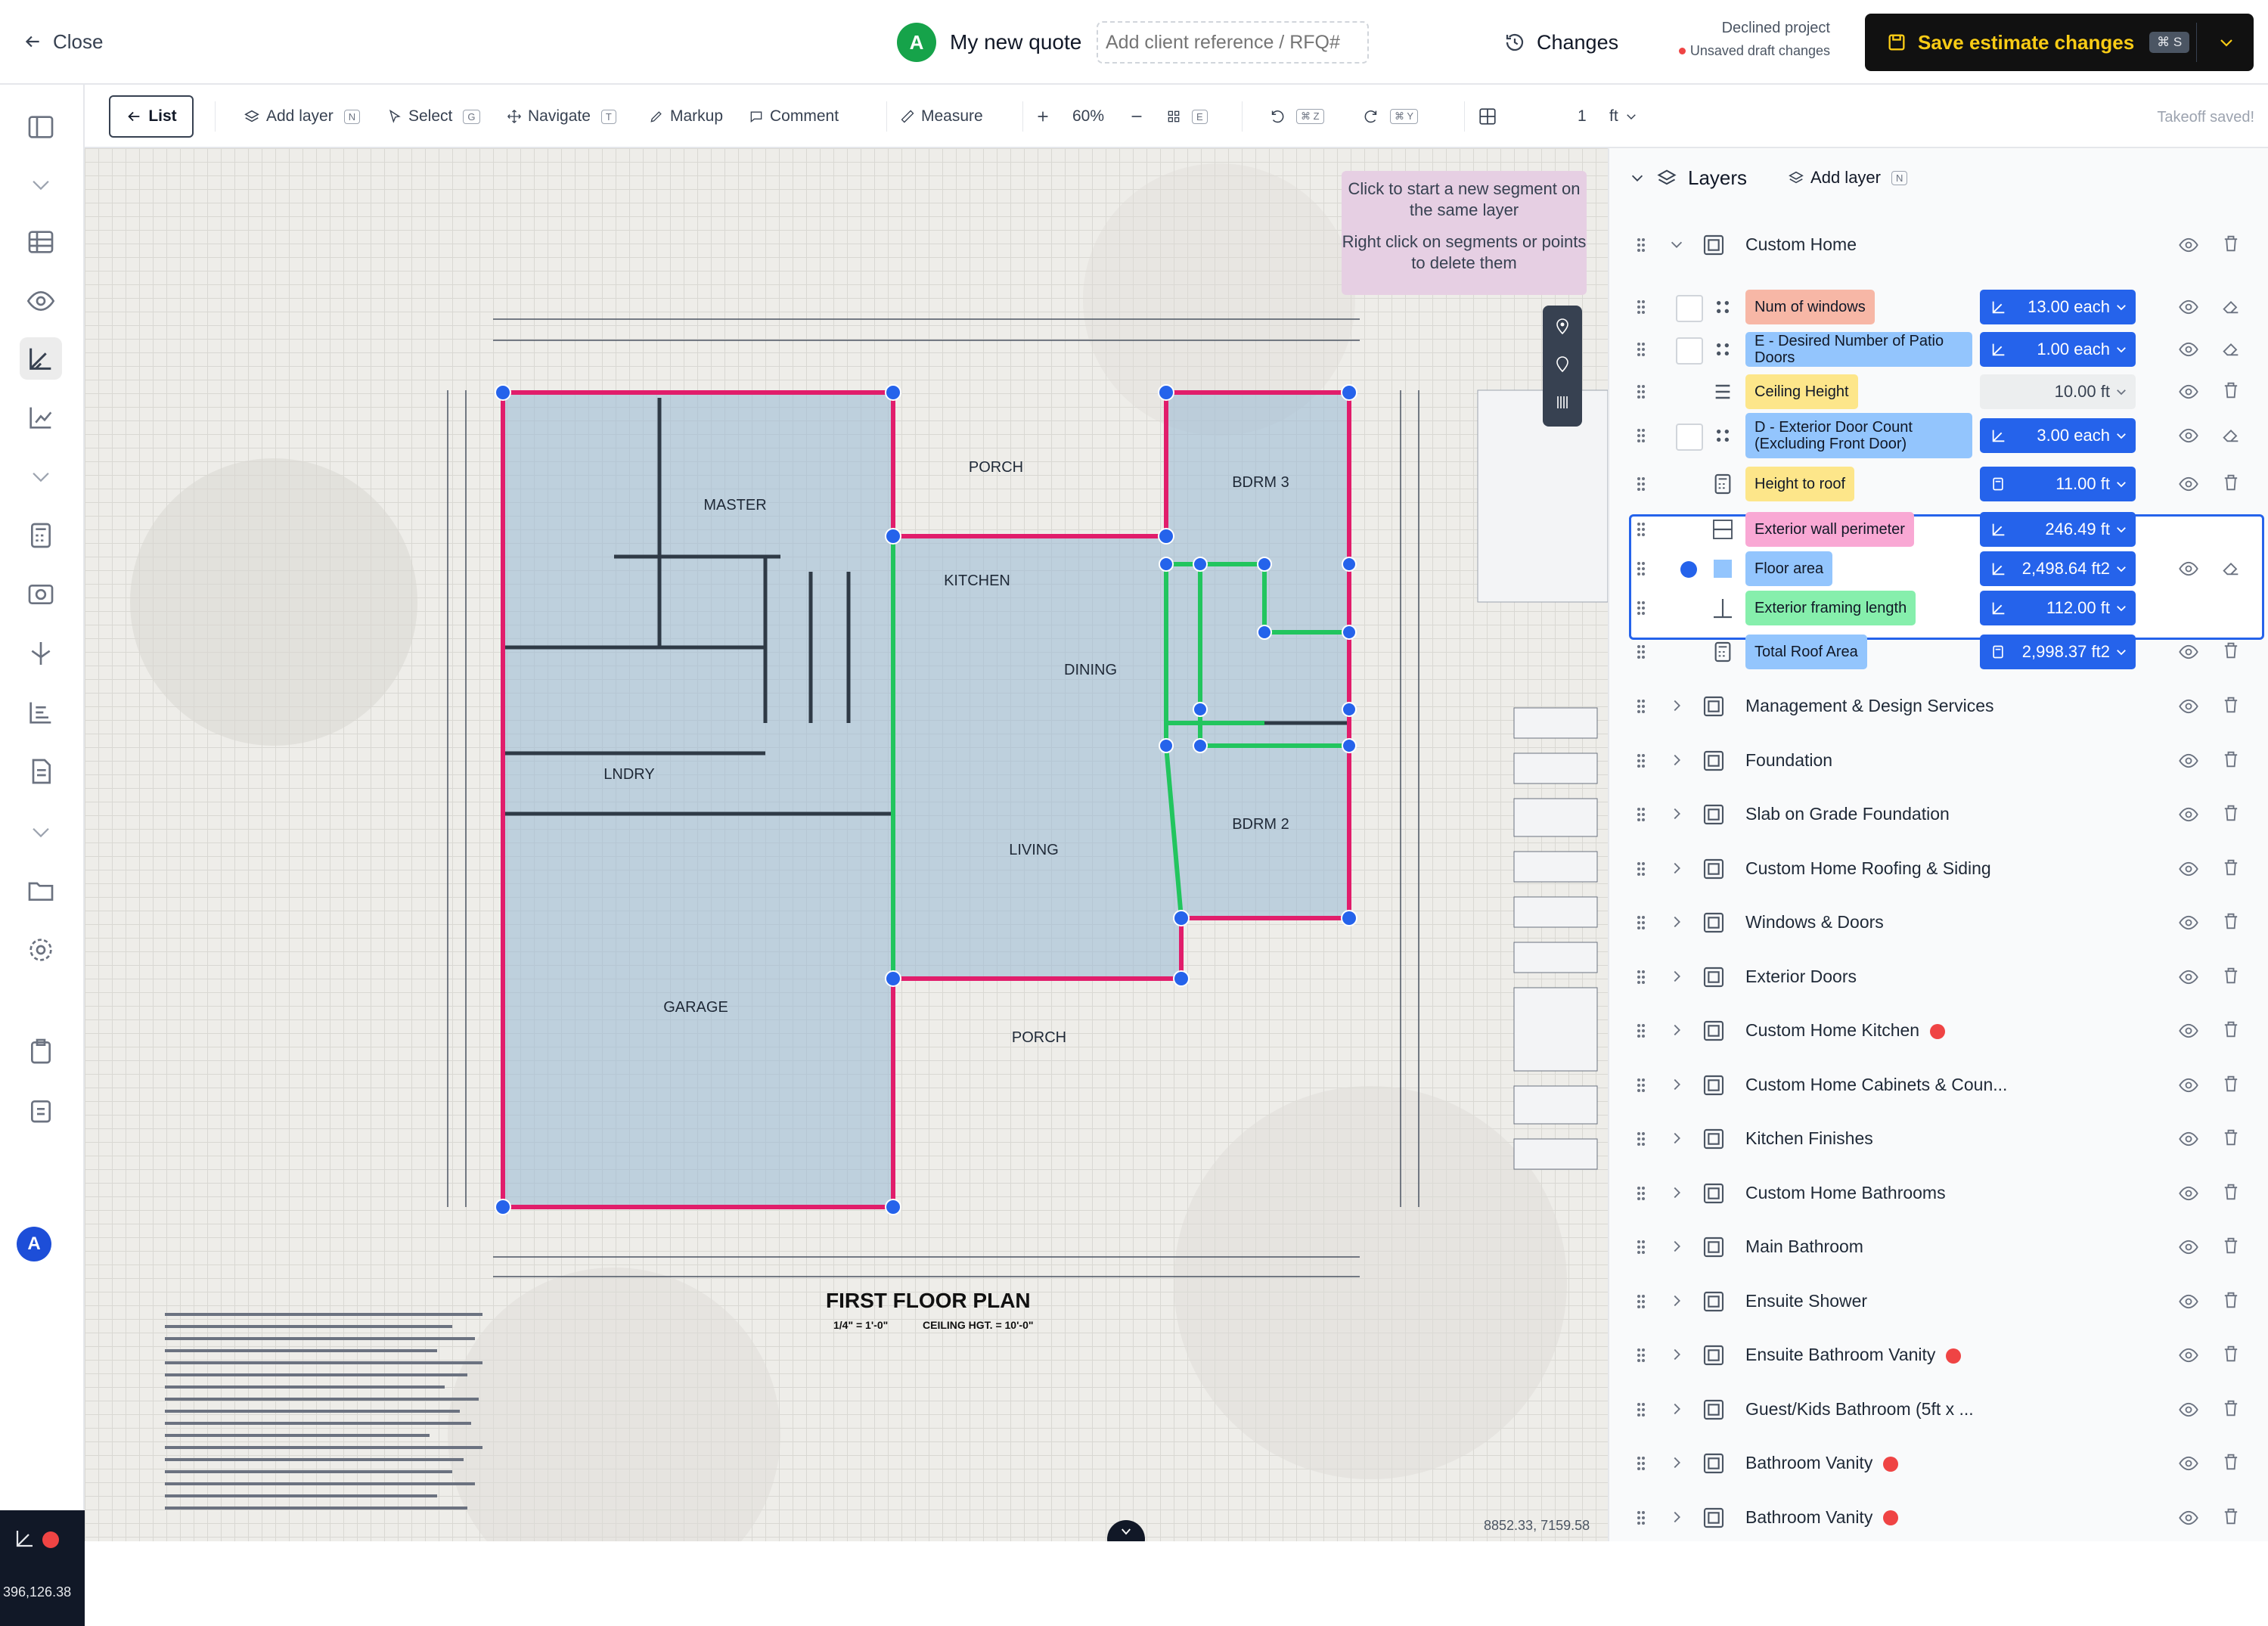 This screenshot has height=1626, width=2268. What do you see at coordinates (1233, 42) in the screenshot?
I see `client-reference-input` at bounding box center [1233, 42].